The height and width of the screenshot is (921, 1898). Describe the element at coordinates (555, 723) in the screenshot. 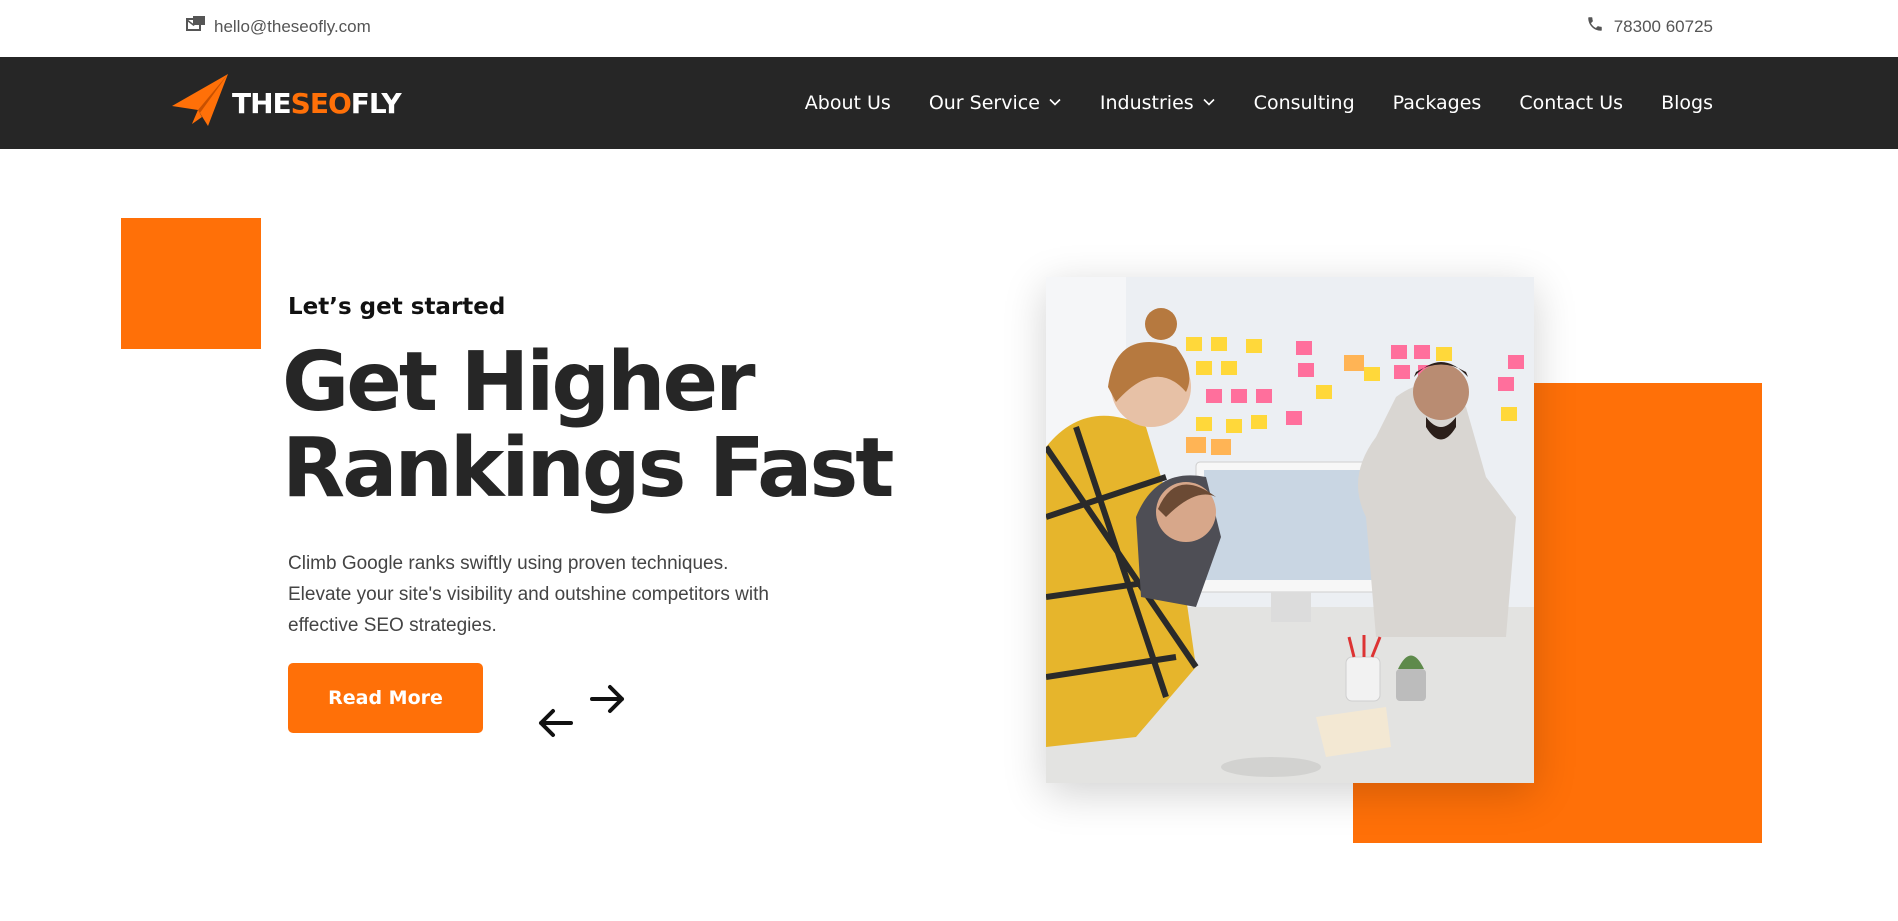

I see `arrow-left-icon` at that location.